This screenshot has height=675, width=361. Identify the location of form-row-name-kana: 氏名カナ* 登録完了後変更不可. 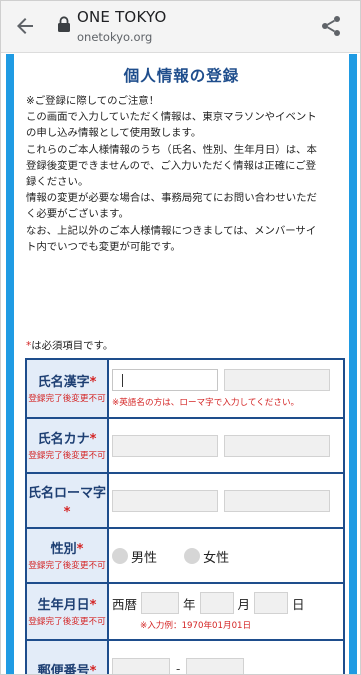
(185, 445).